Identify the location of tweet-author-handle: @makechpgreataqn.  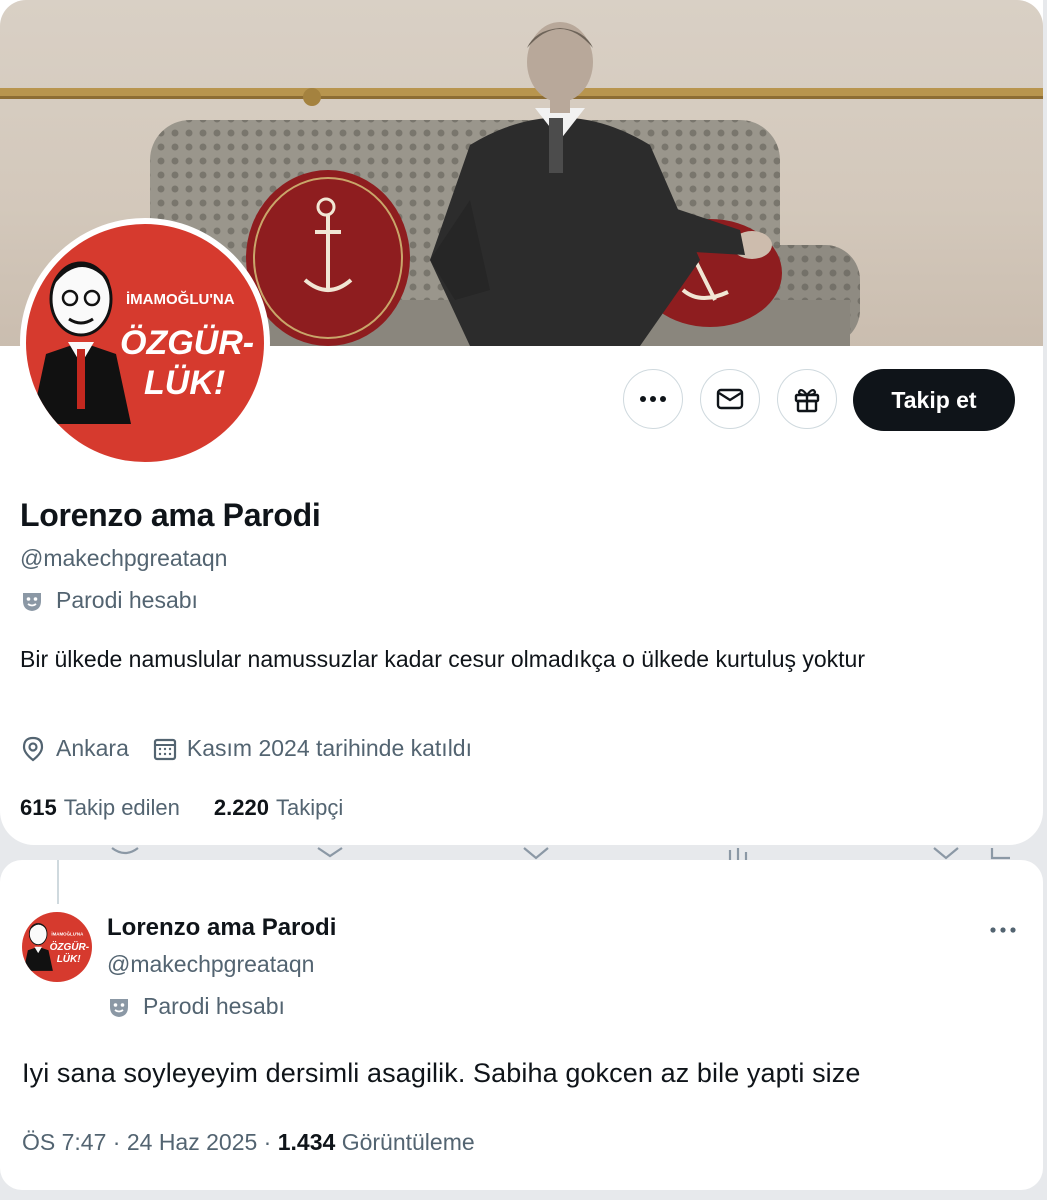
(210, 964).